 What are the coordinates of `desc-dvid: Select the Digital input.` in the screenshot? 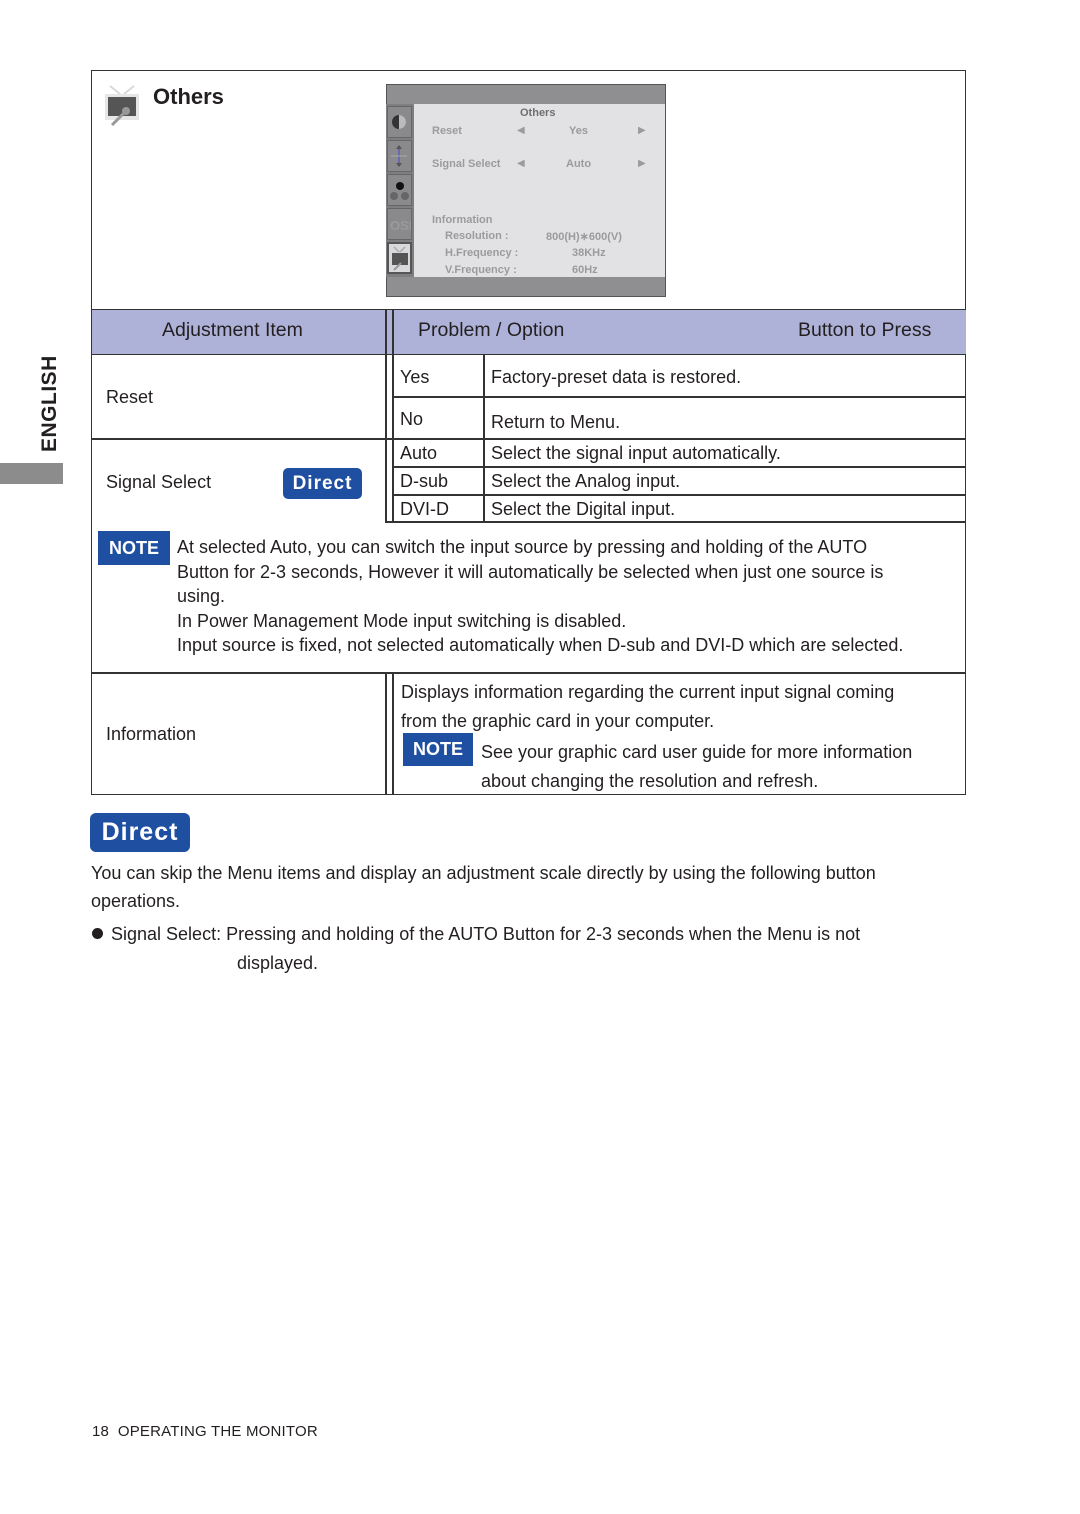 It's located at (583, 509).